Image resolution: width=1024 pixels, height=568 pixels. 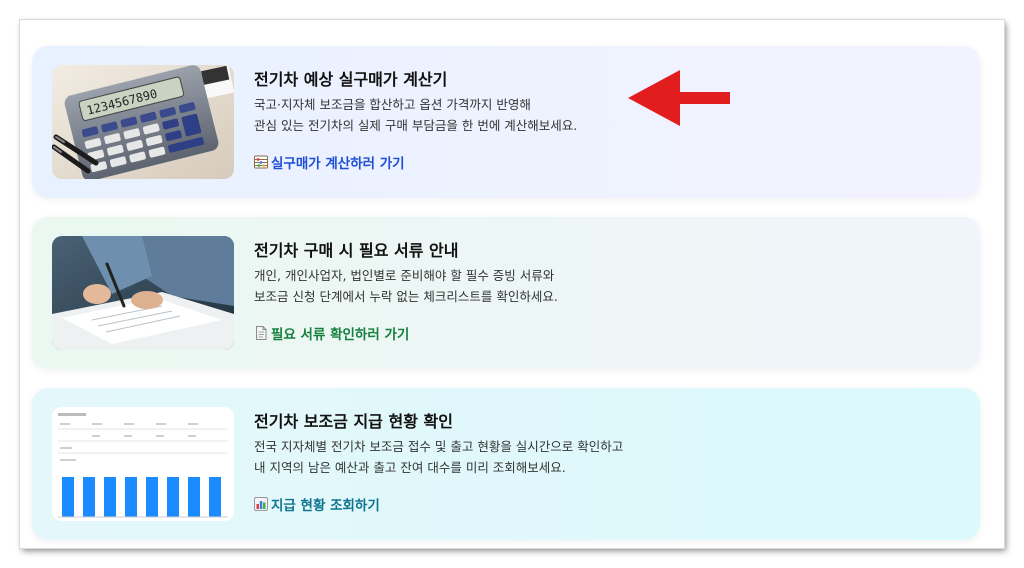 What do you see at coordinates (679, 98) in the screenshot?
I see `red-arrow-annotation` at bounding box center [679, 98].